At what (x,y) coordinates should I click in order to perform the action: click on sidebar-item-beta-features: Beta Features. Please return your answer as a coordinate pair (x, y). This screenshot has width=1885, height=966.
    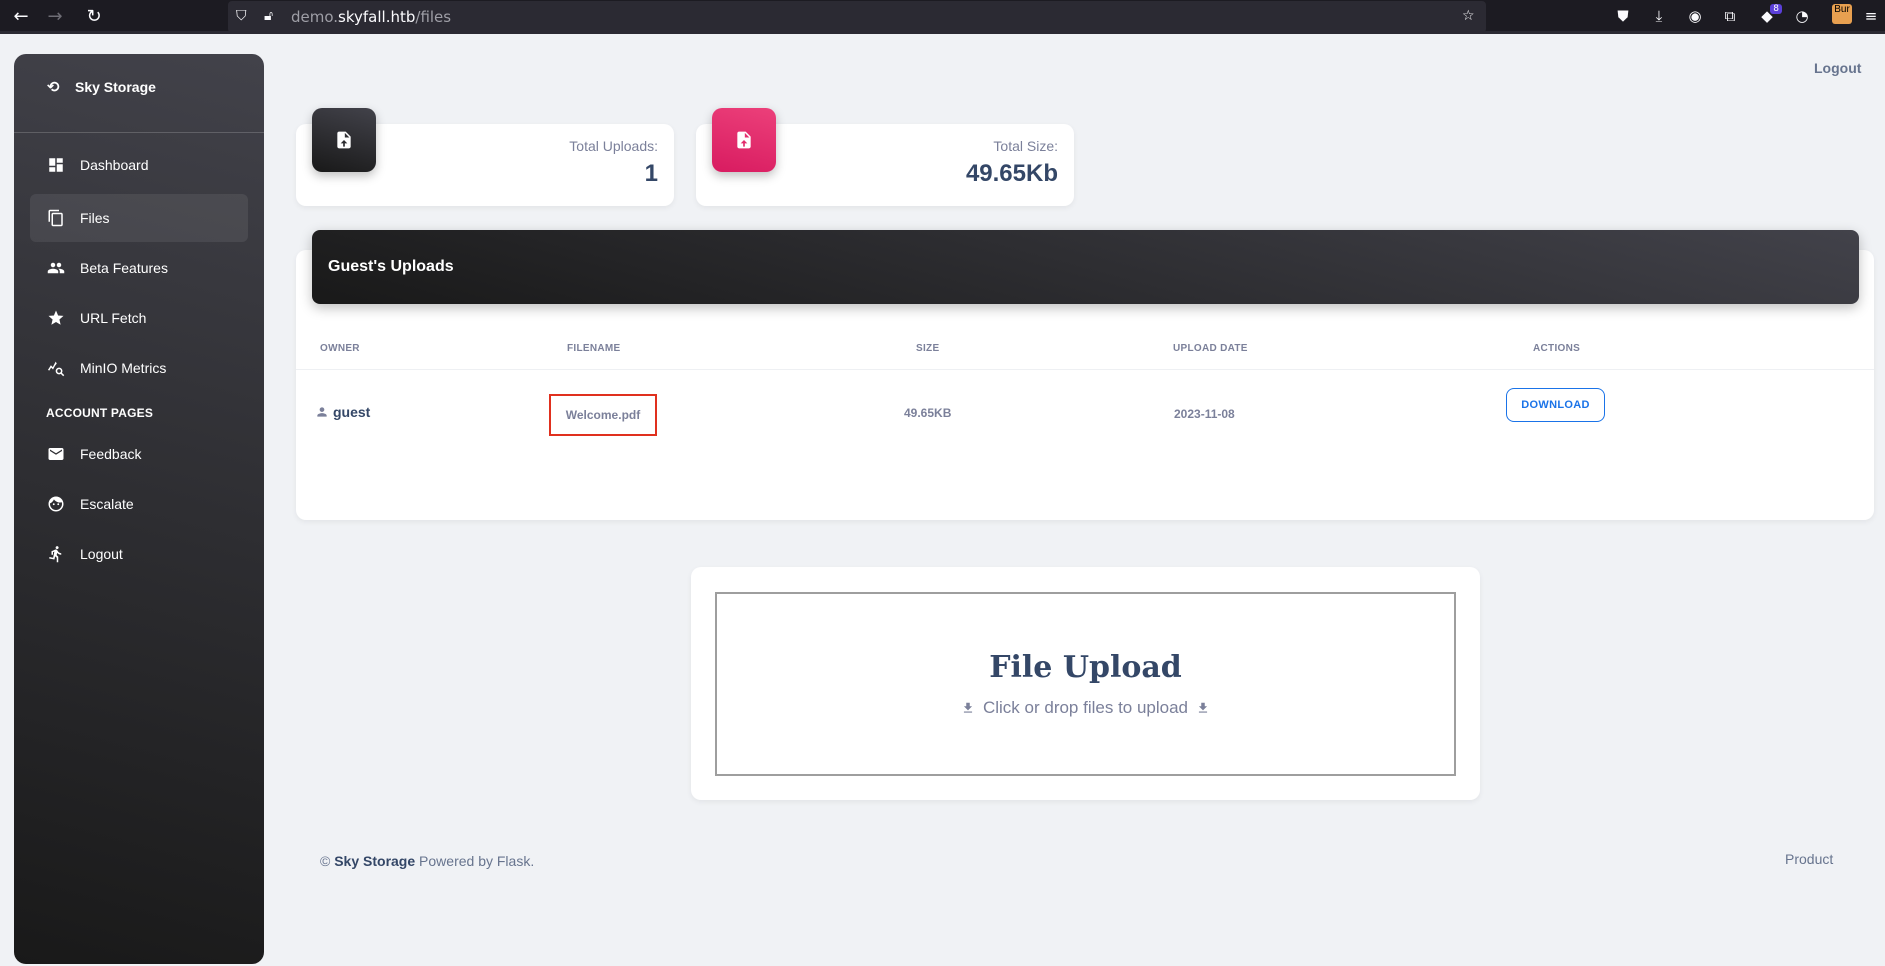
    Looking at the image, I should click on (139, 268).